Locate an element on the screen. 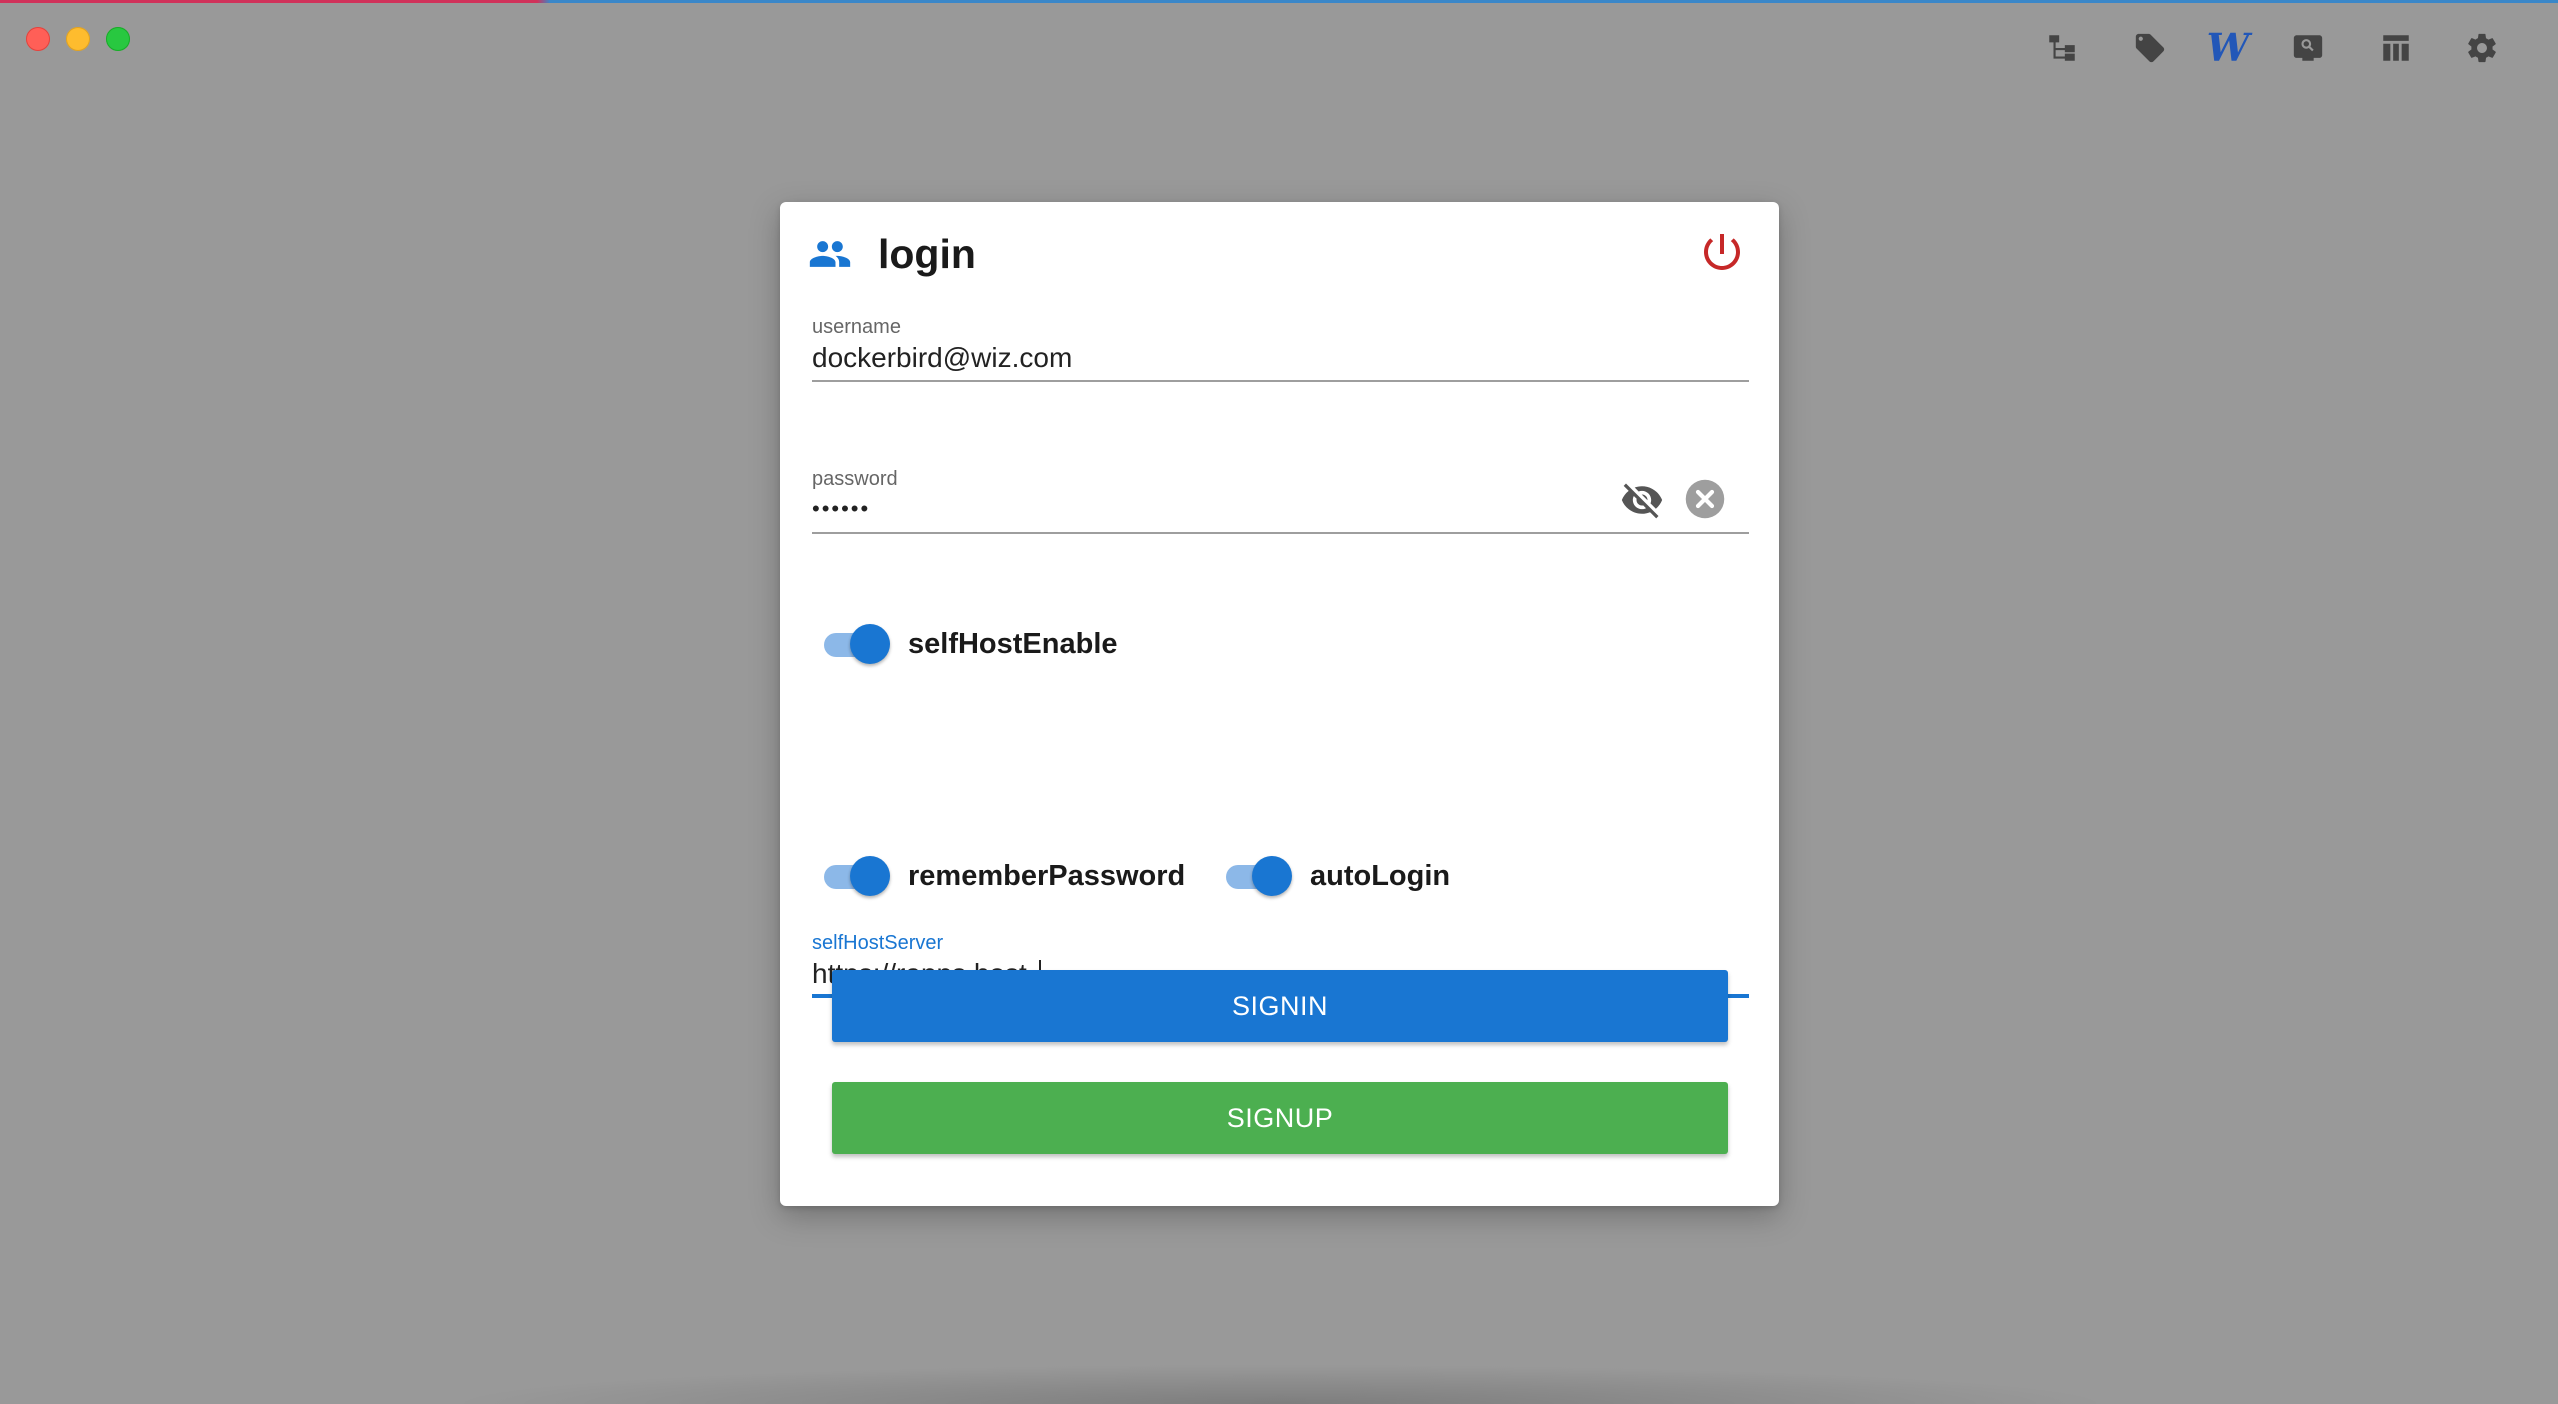 The height and width of the screenshot is (1404, 2558). auto-login-label: autoLogin is located at coordinates (1380, 875).